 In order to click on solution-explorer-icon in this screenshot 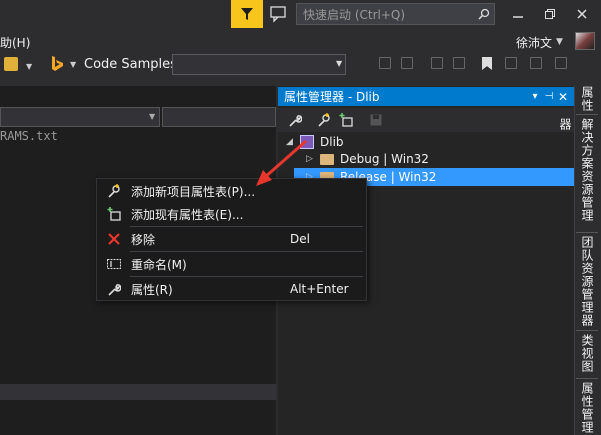, I will do `click(11, 64)`.